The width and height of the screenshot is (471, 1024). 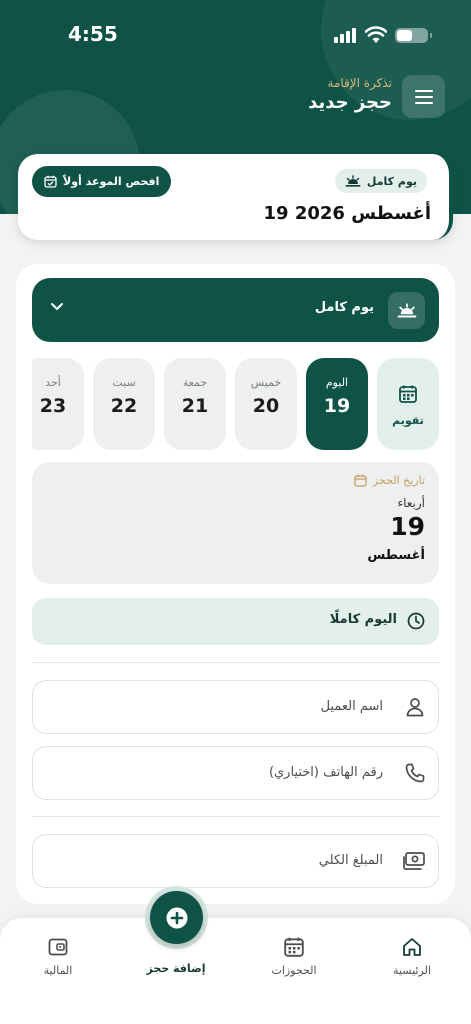 I want to click on page-title: حجز جديد, so click(x=350, y=102).